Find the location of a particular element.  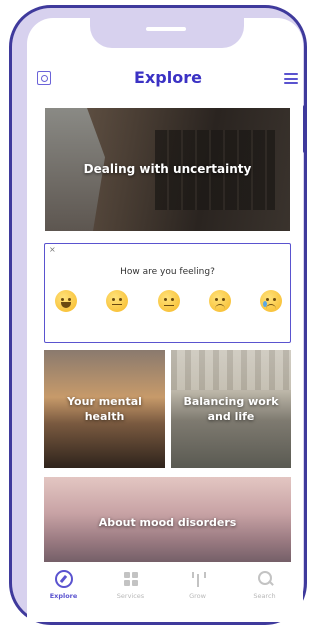

article-card-mood-disorders: About mood disorders is located at coordinates (167, 522).